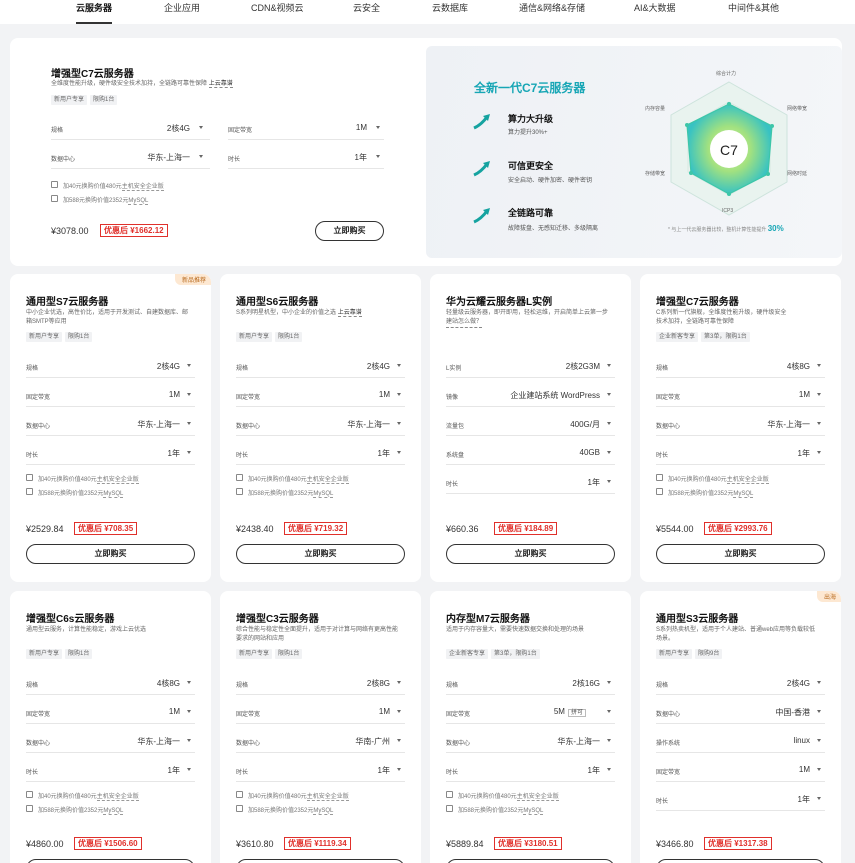 Image resolution: width=855 pixels, height=863 pixels. What do you see at coordinates (70, 619) in the screenshot?
I see `card-title: 增强型C6s云服务器` at bounding box center [70, 619].